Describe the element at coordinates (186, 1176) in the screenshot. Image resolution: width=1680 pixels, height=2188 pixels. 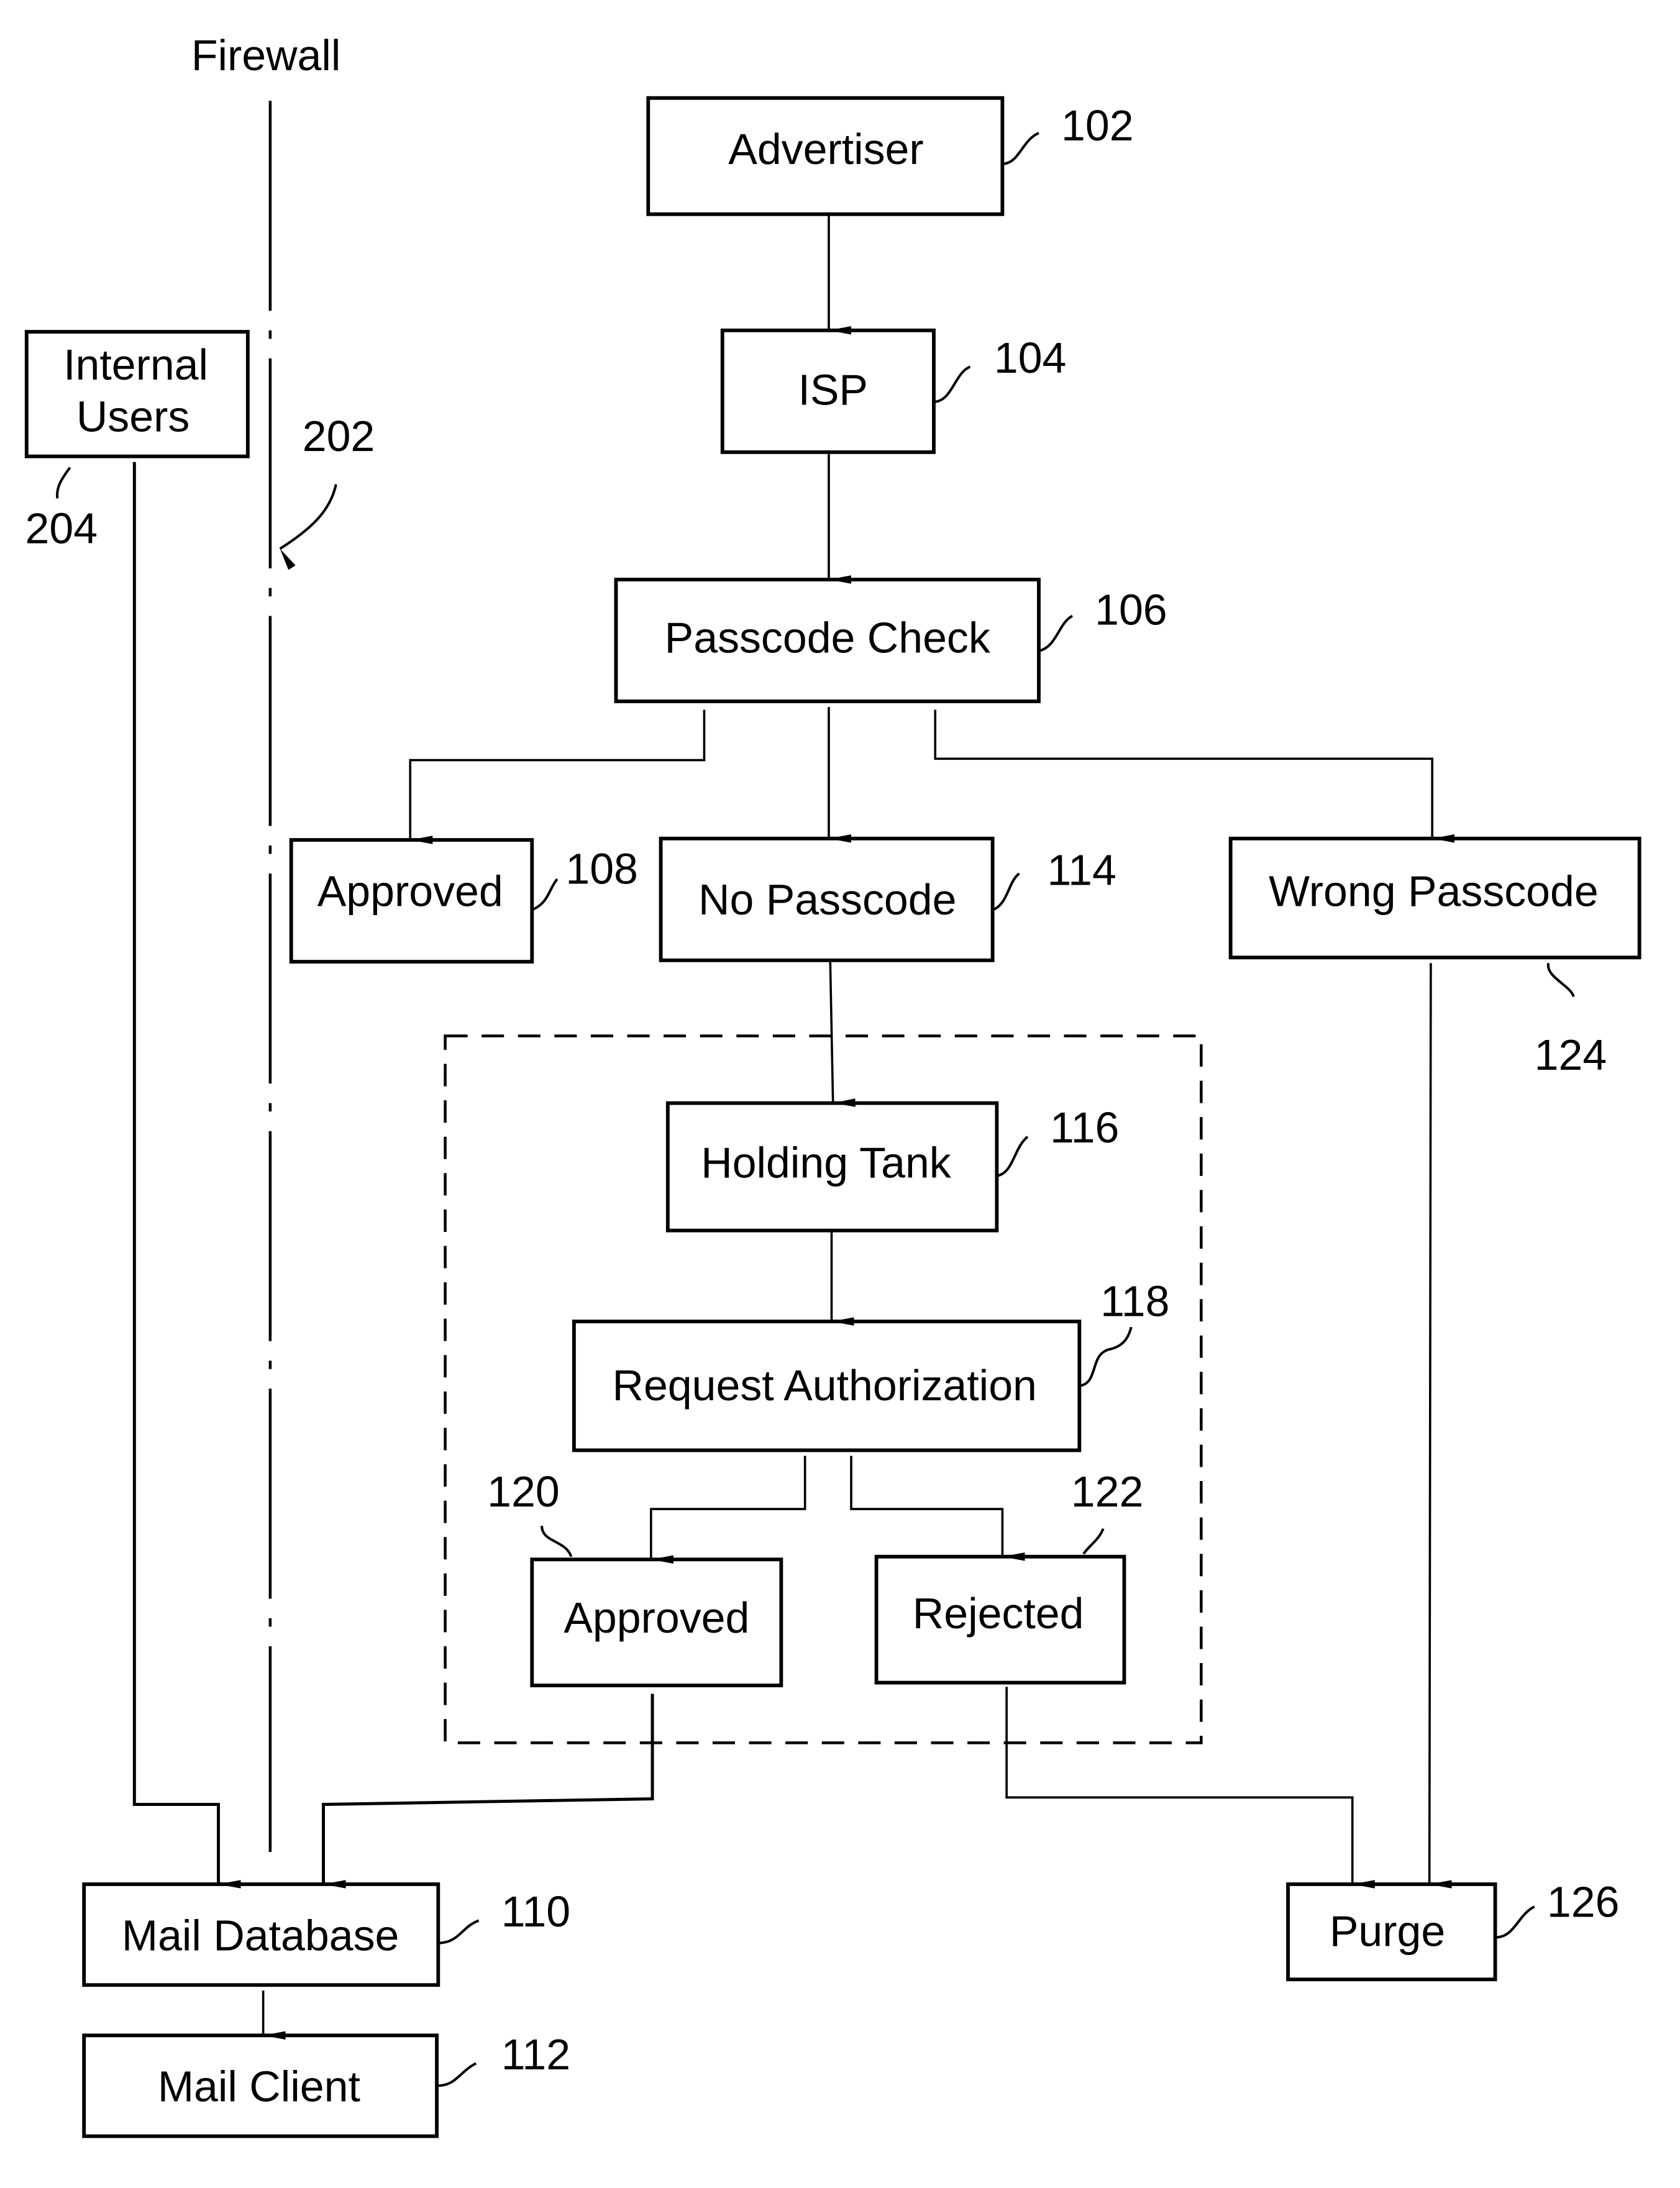
I see `edge-internalusers-maildb` at that location.